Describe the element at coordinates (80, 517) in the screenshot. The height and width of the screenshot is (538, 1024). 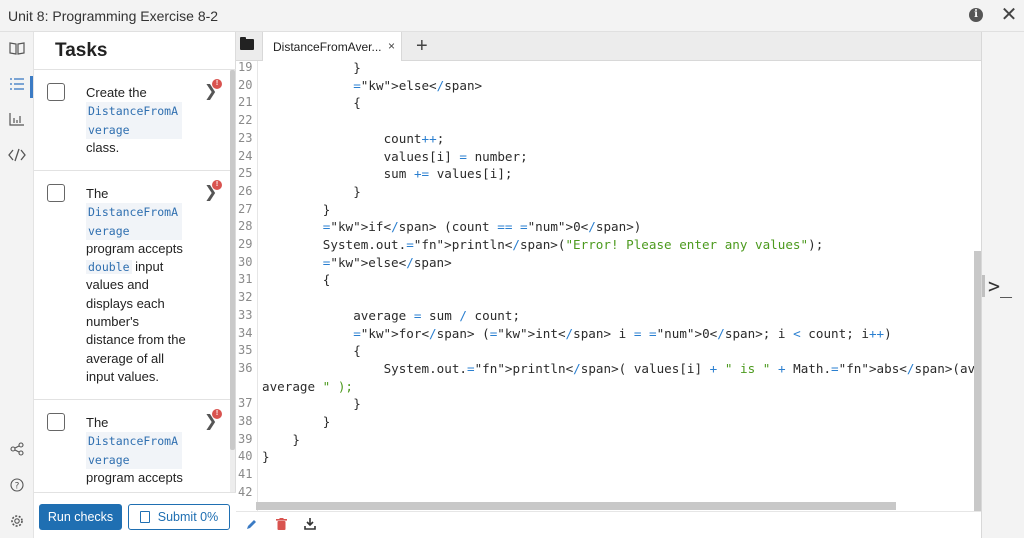
I see `run-checks-button: Run checks` at that location.